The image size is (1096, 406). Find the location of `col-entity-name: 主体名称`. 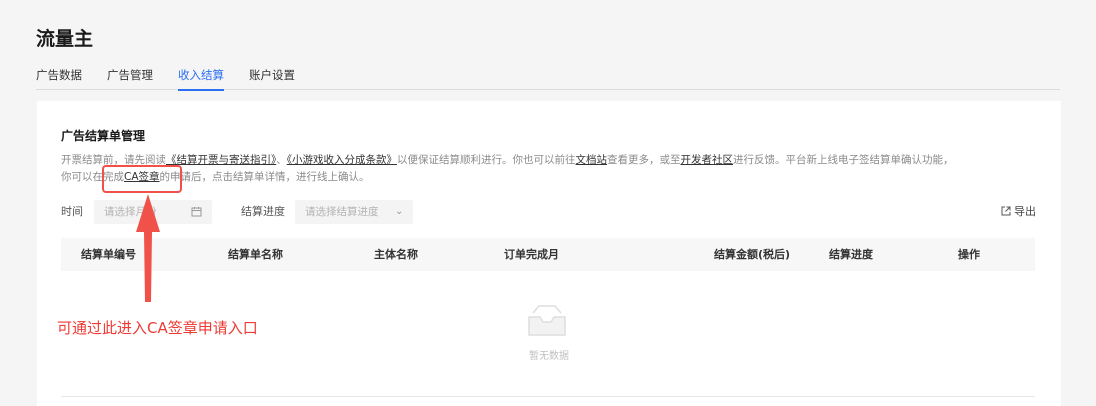

col-entity-name: 主体名称 is located at coordinates (396, 254).